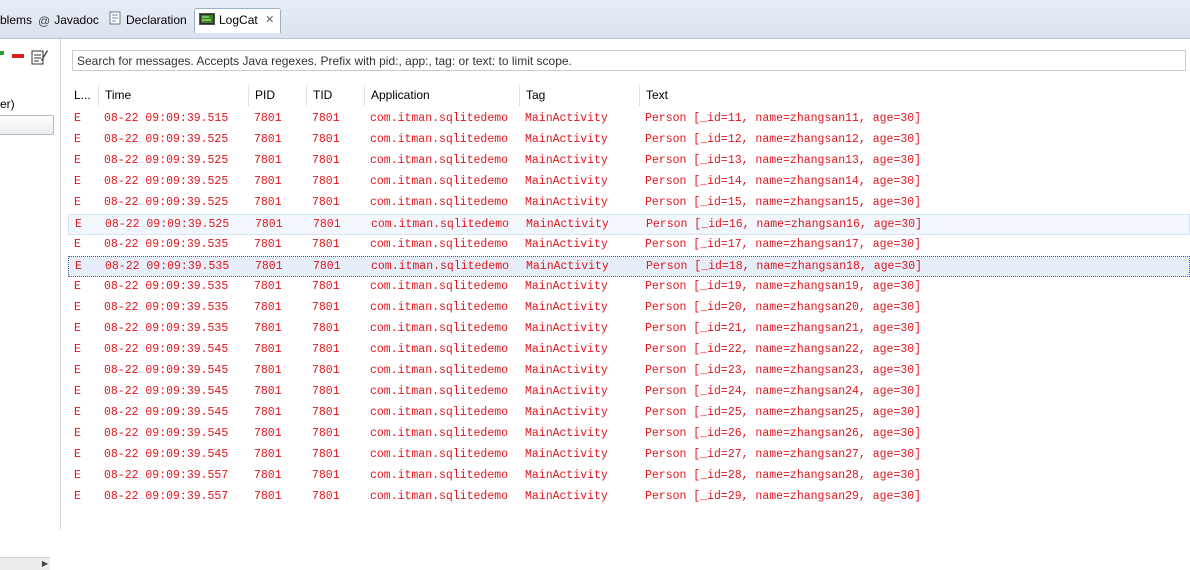 The width and height of the screenshot is (1190, 570). What do you see at coordinates (147, 20) in the screenshot?
I see `tab-declaration: Declaration` at bounding box center [147, 20].